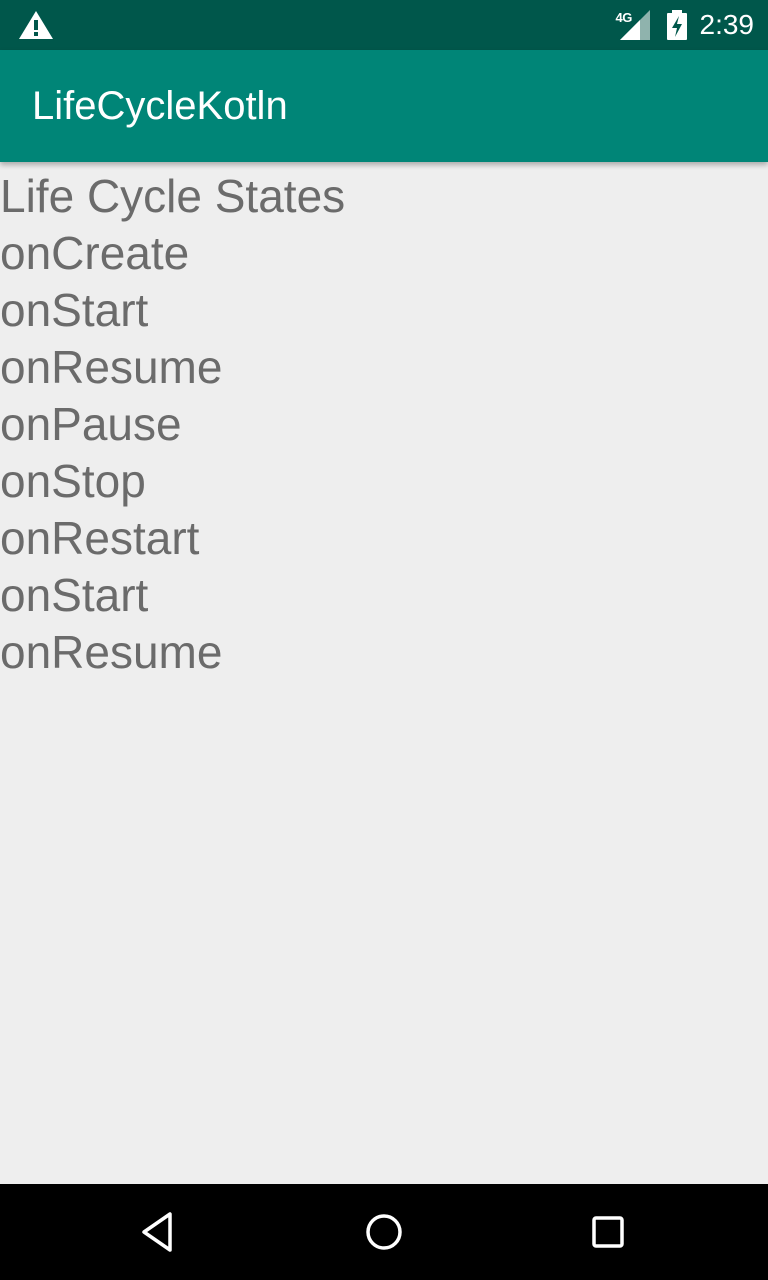  I want to click on app-bar: LifeCycleKotln, so click(384, 106).